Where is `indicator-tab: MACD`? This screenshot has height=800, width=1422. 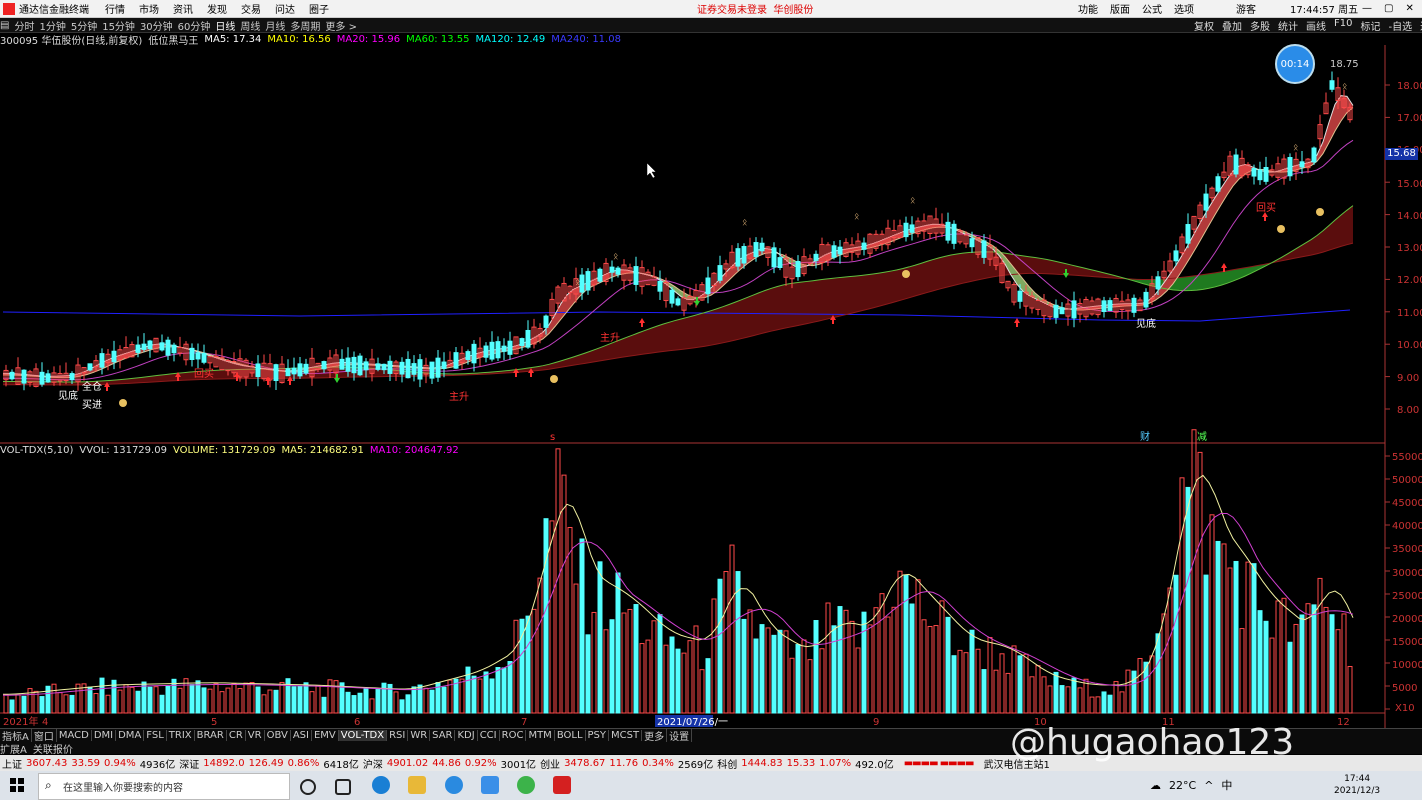 indicator-tab: MACD is located at coordinates (74, 735).